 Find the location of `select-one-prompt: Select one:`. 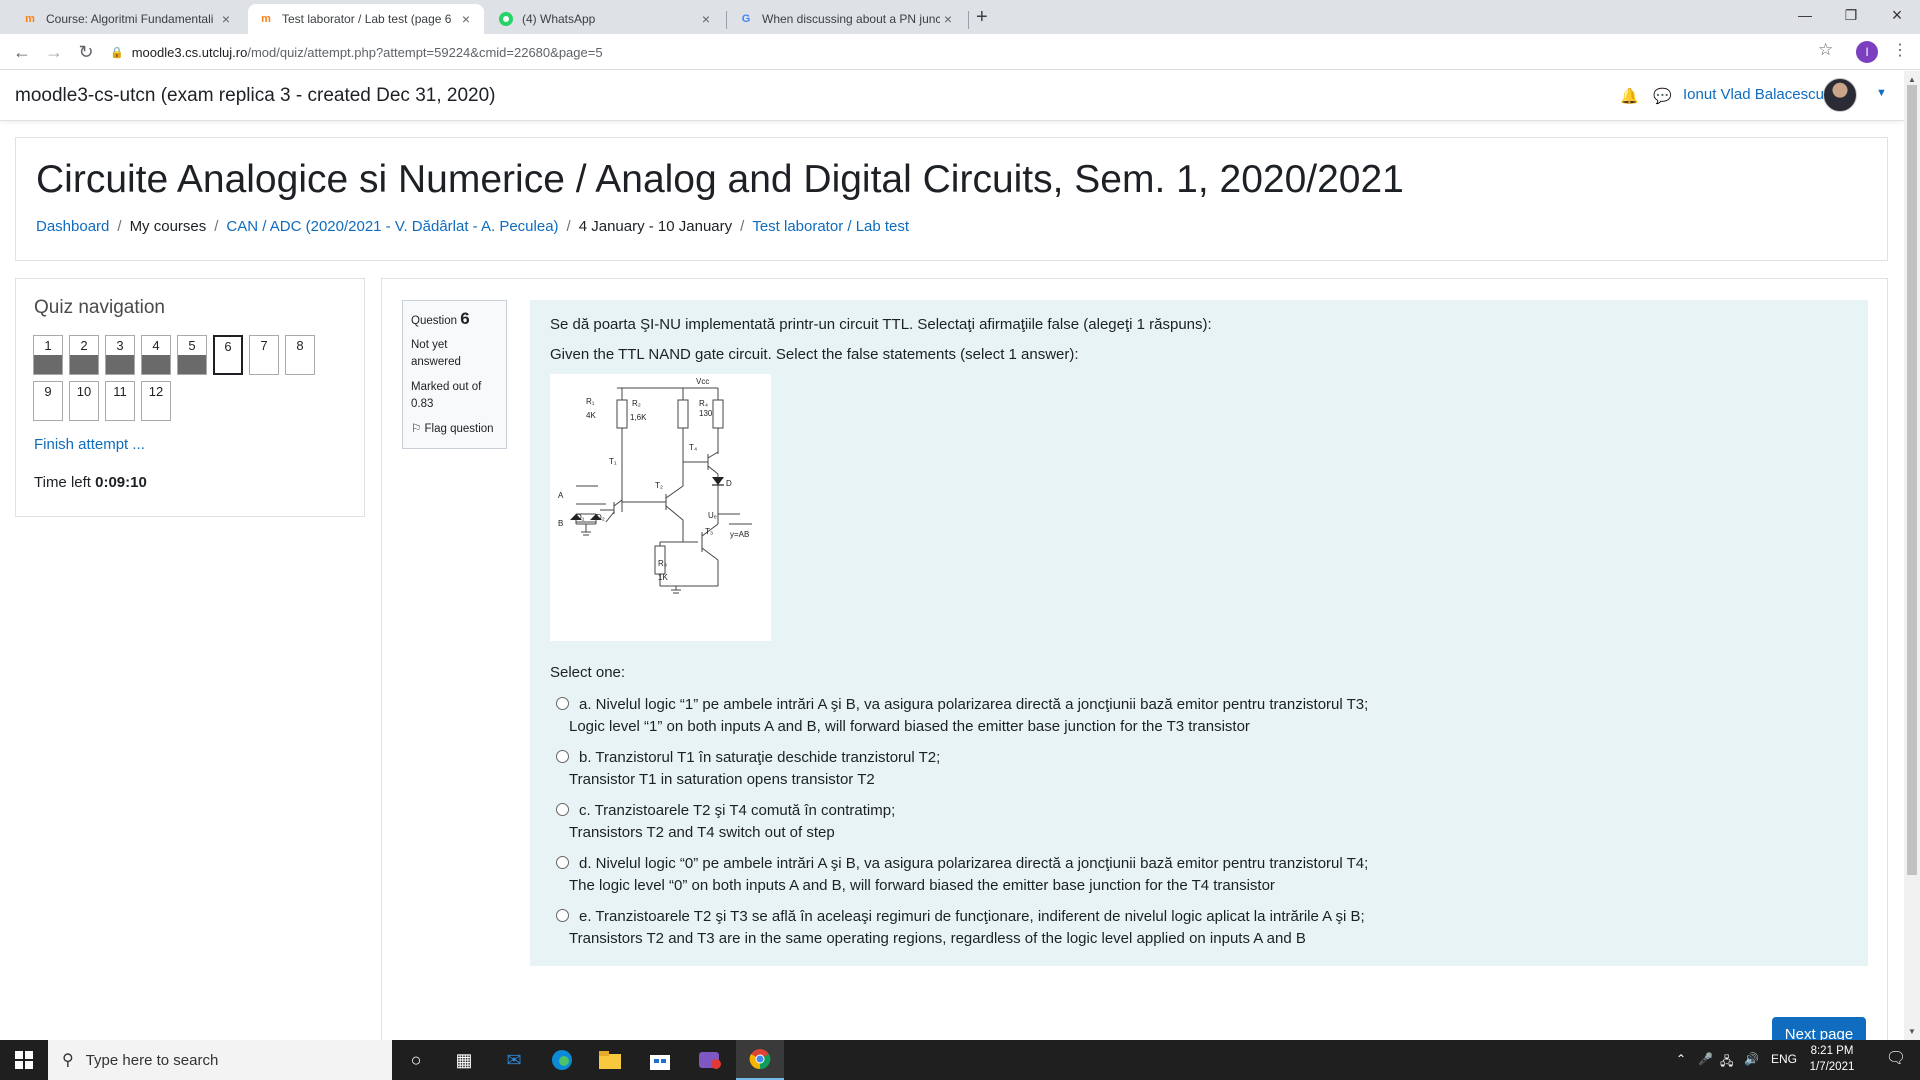

select-one-prompt: Select one: is located at coordinates (588, 672).